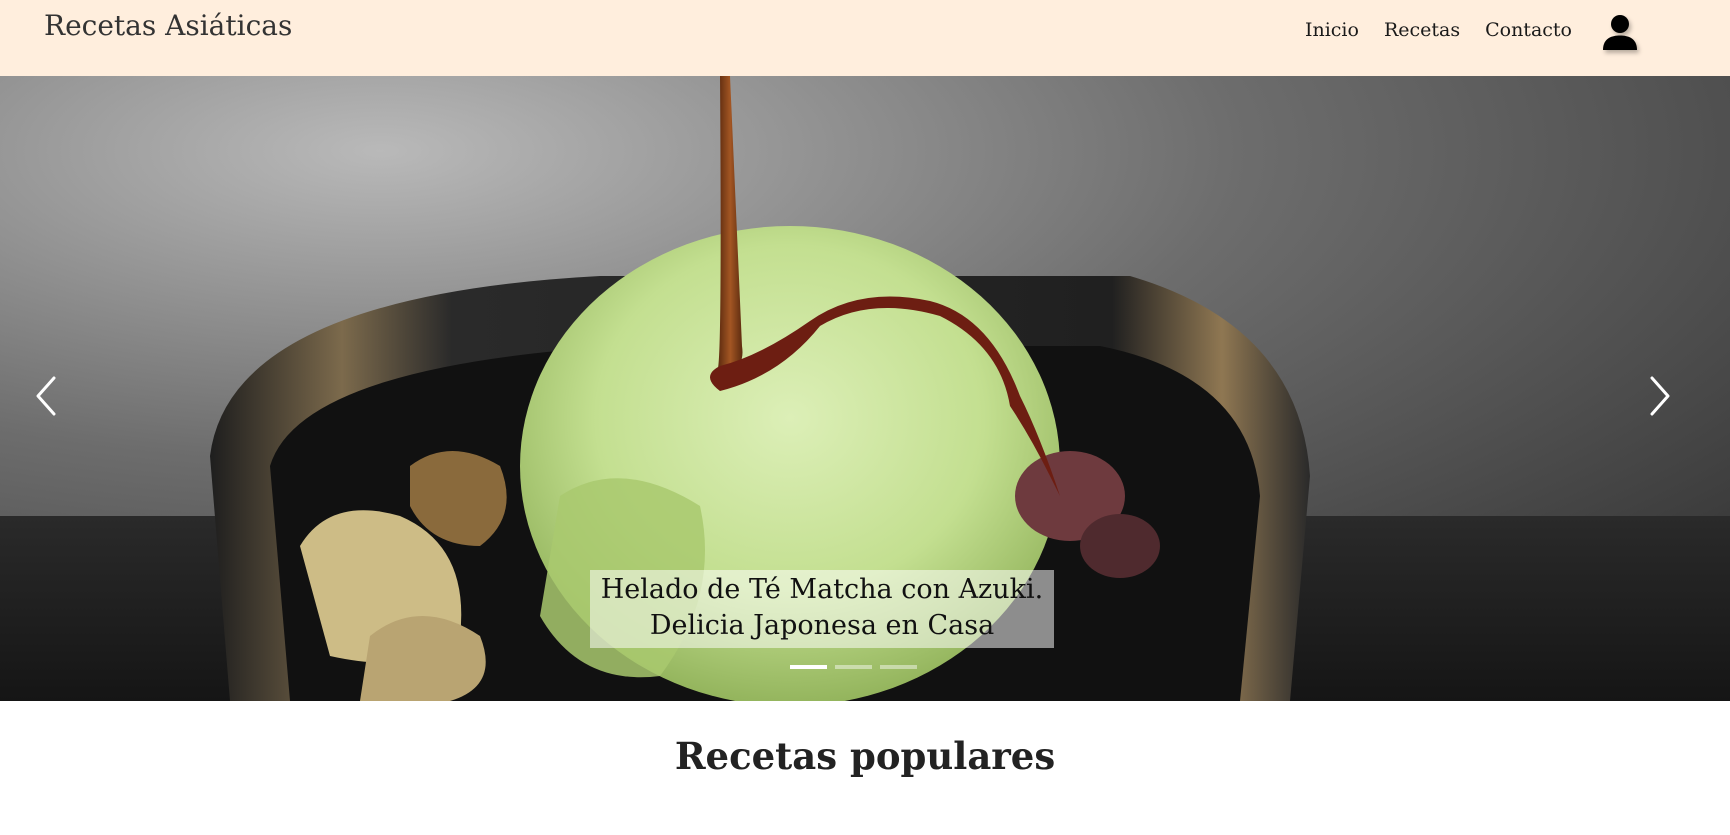 The image size is (1730, 835). I want to click on user-icon, so click(1620, 32).